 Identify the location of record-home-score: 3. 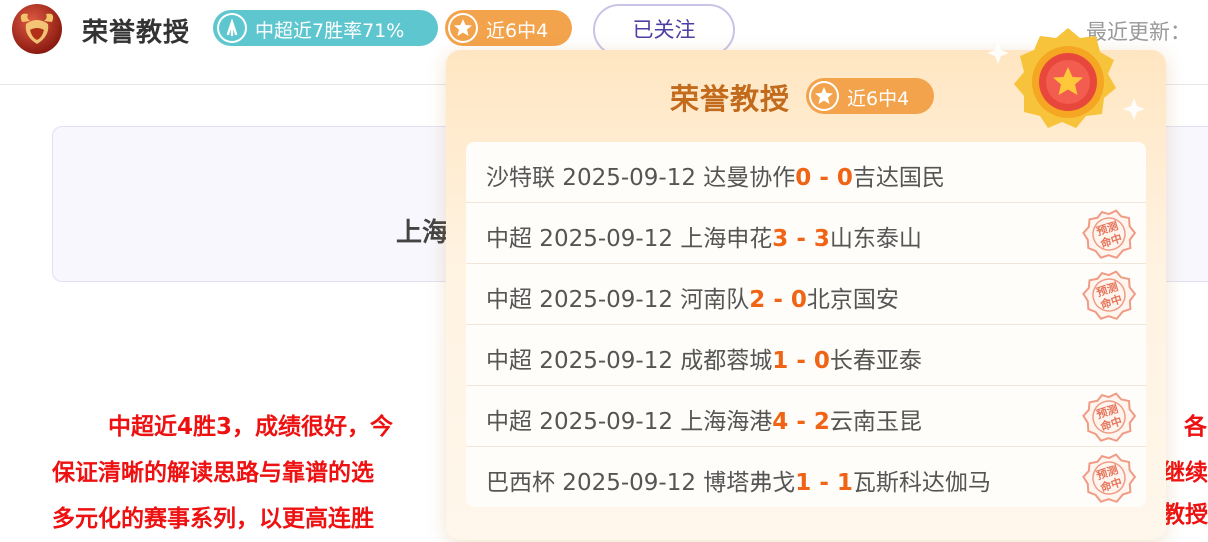
(780, 239).